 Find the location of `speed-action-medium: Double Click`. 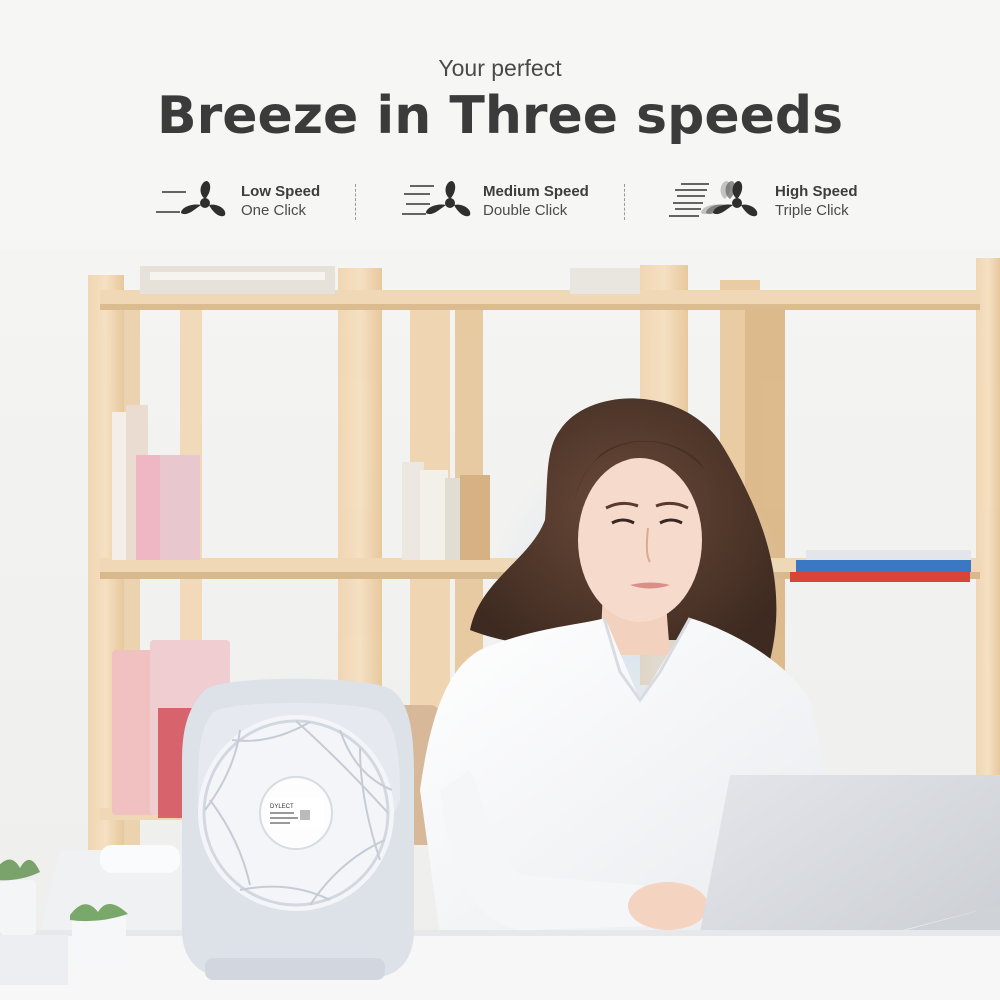

speed-action-medium: Double Click is located at coordinates (525, 210).